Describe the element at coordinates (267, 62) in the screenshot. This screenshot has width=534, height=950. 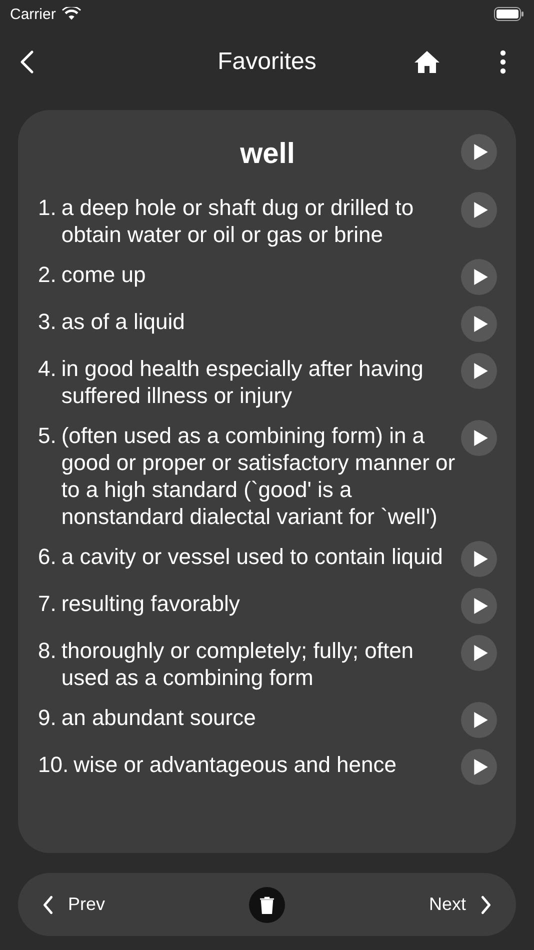
I see `nav-title: Favorites` at that location.